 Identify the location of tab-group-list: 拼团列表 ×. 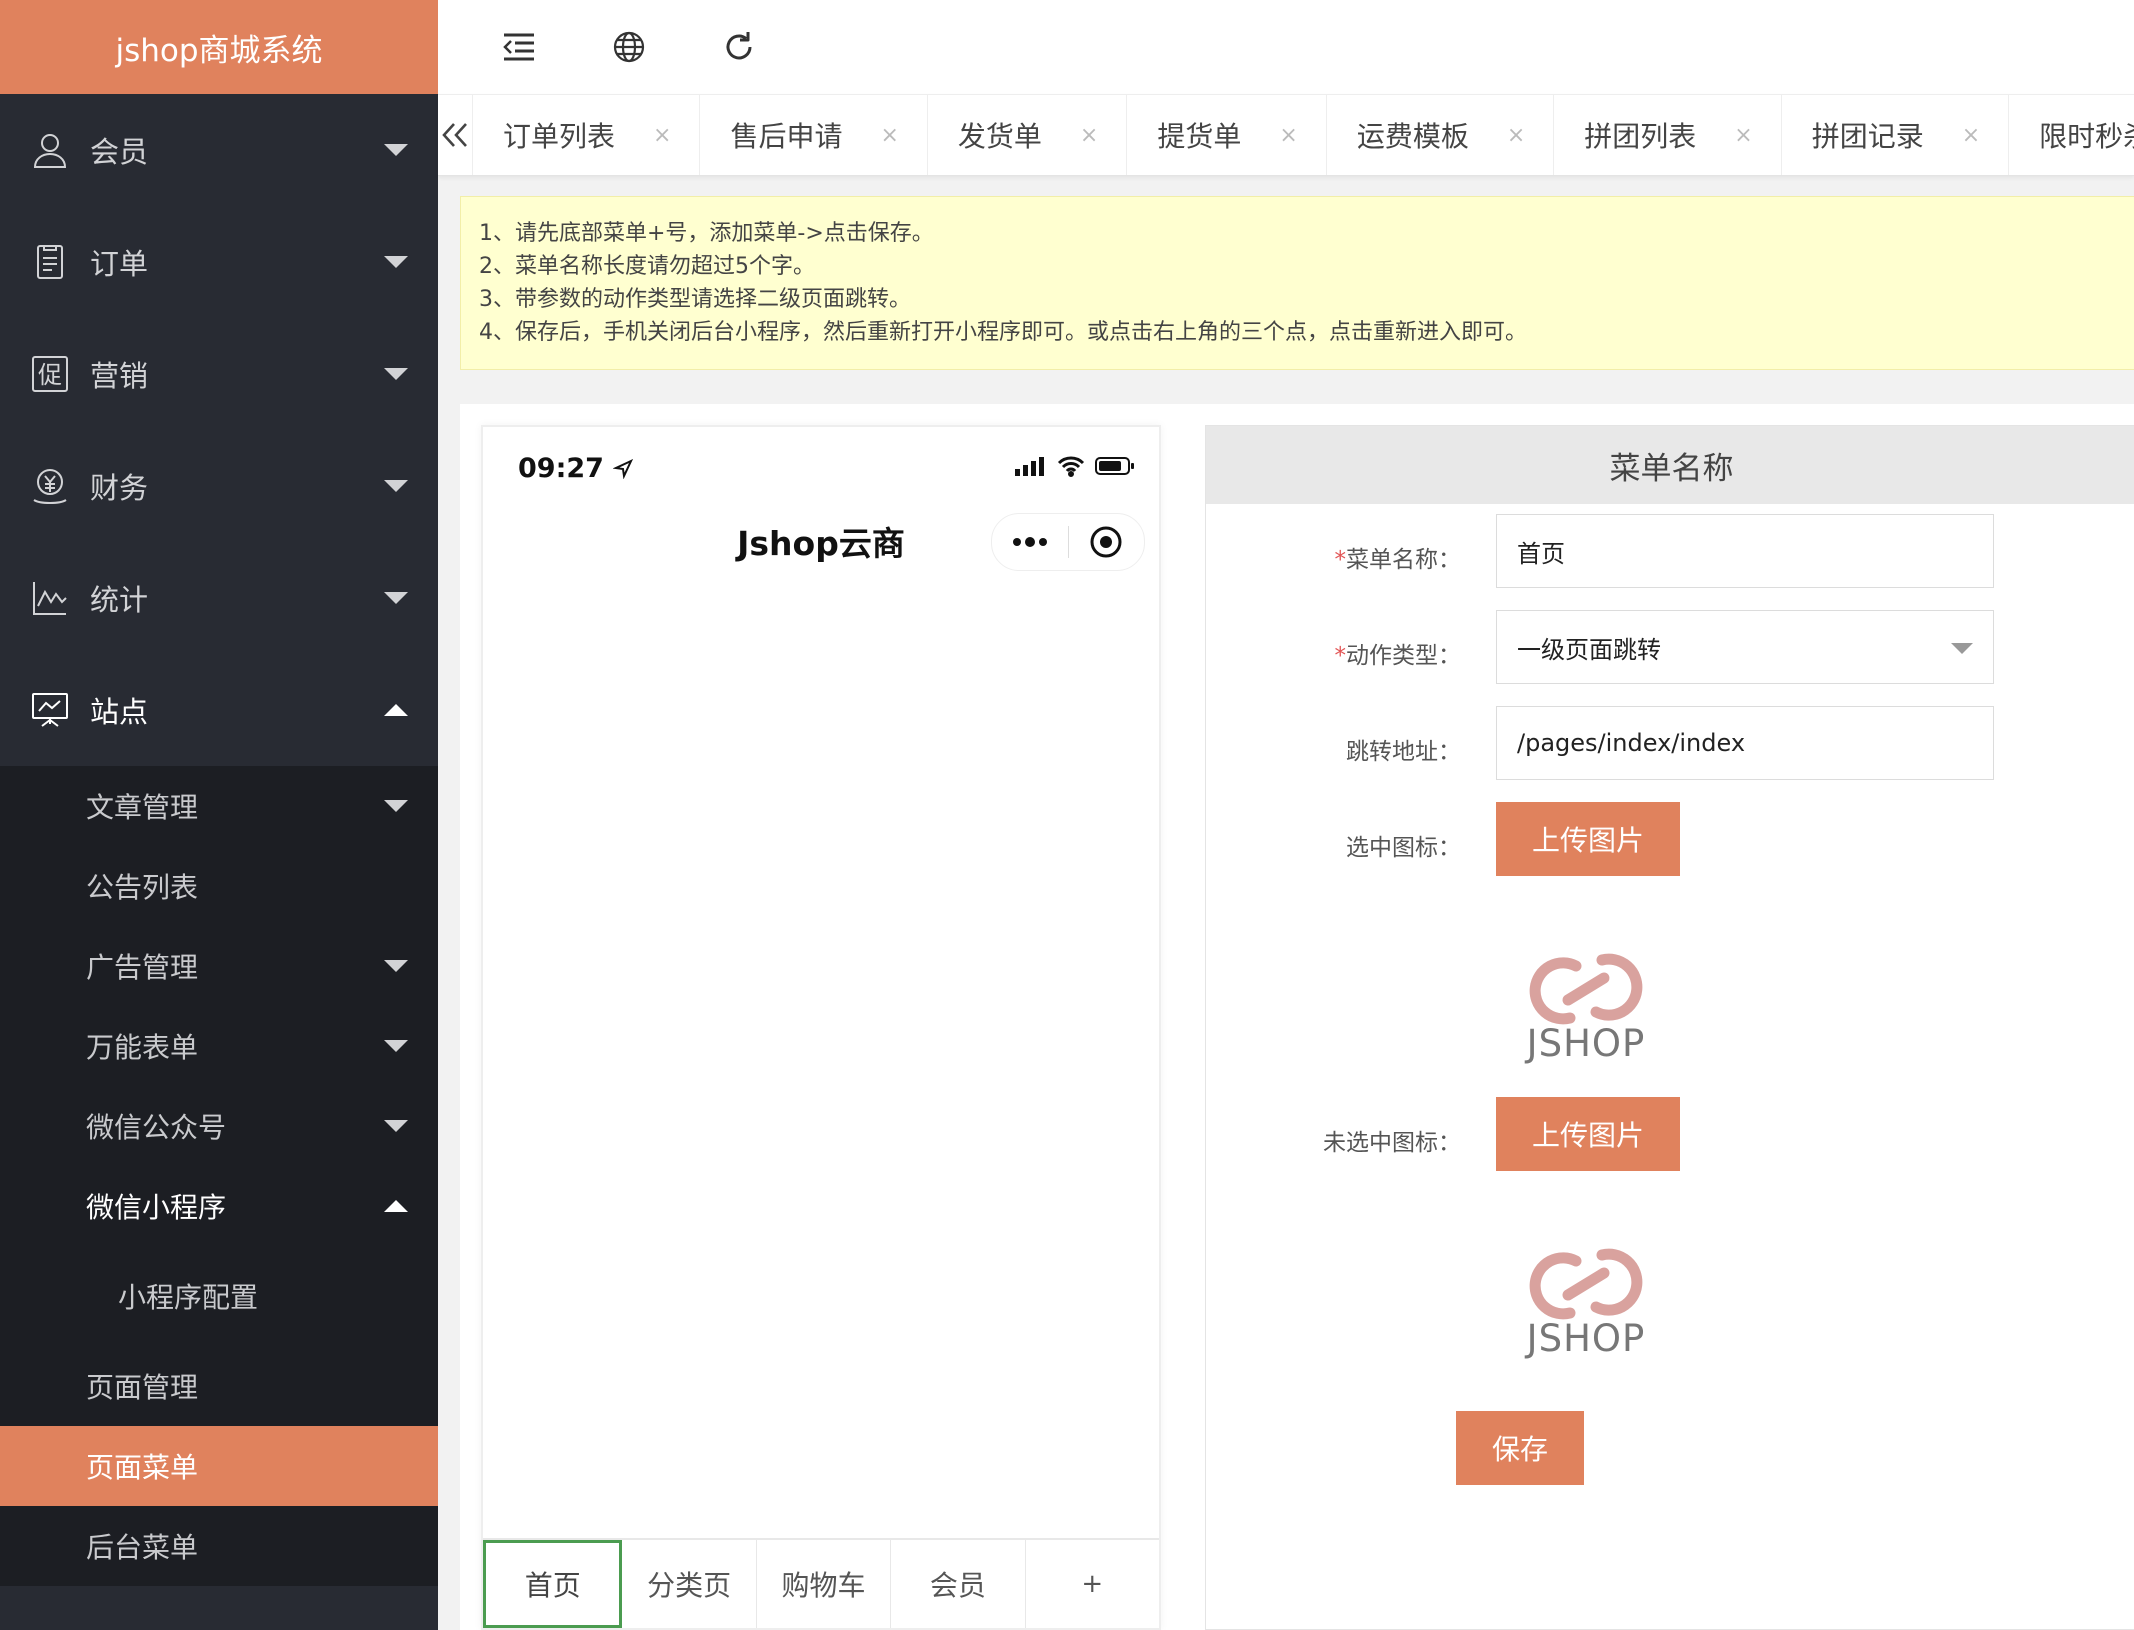
(1668, 135).